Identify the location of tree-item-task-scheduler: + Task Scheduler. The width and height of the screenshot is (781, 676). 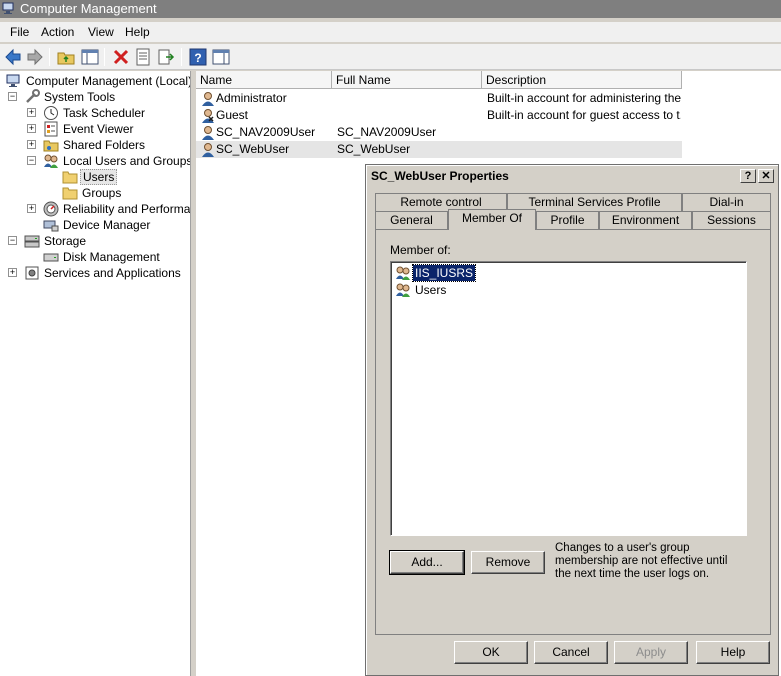
(95, 113).